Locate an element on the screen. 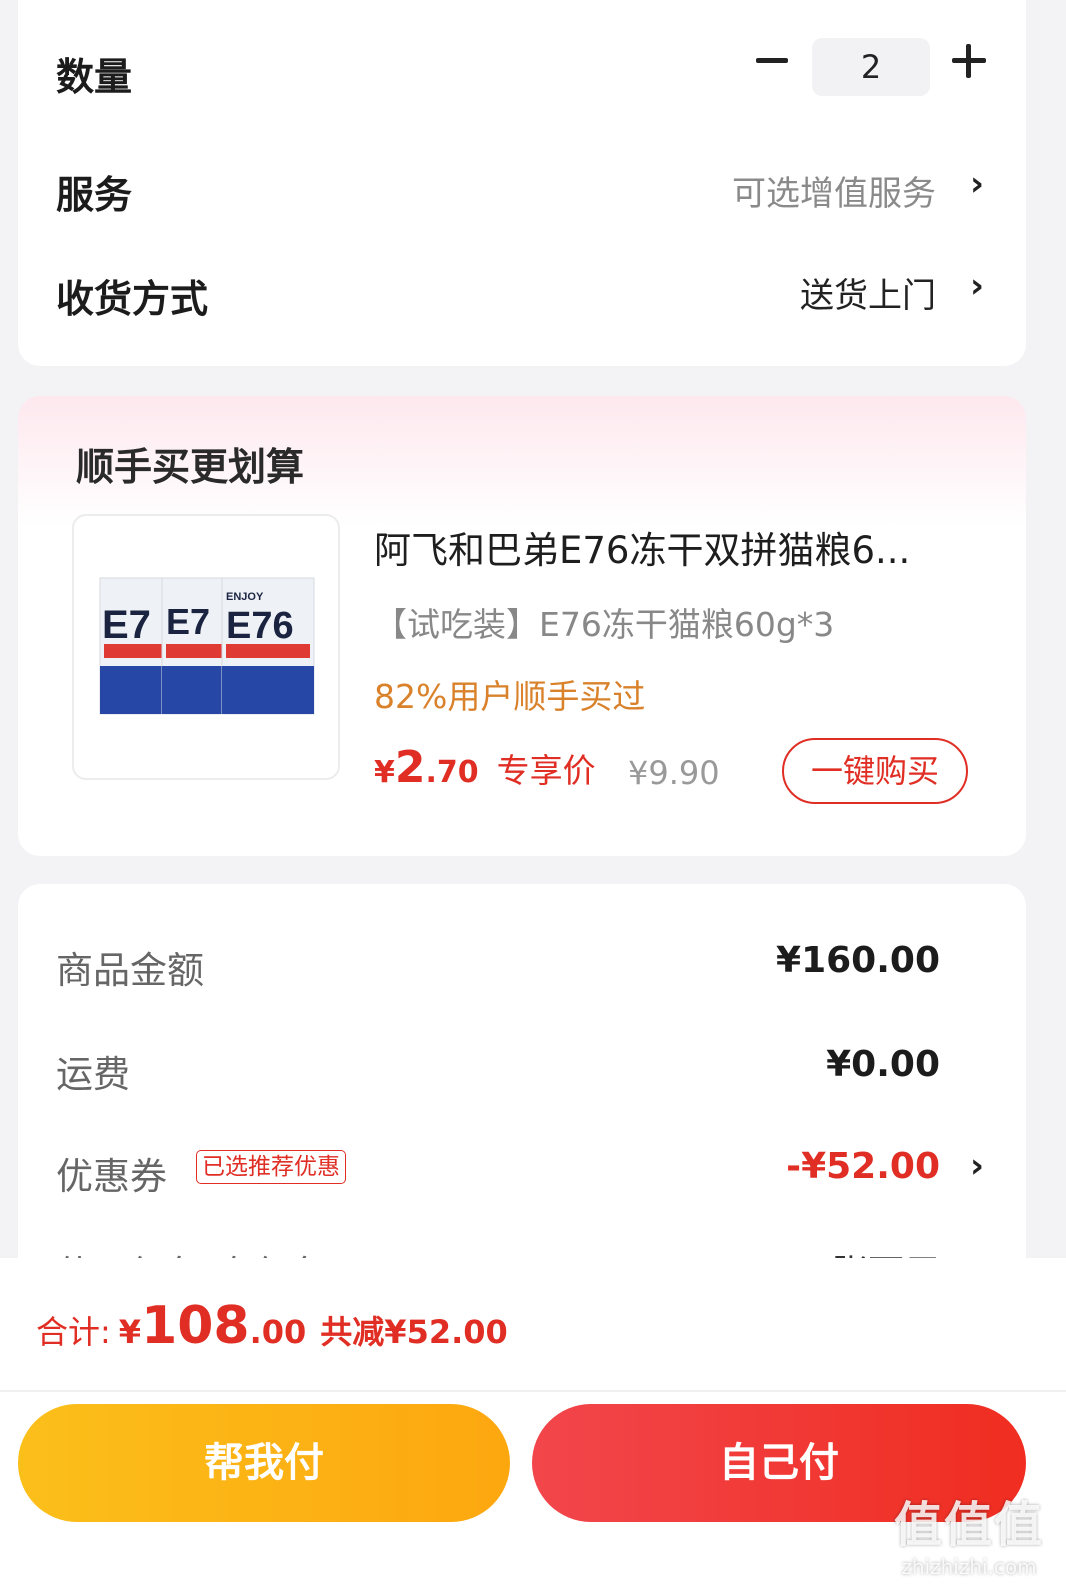 The width and height of the screenshot is (1066, 1587). watermark-url: zhizhizhi.com is located at coordinates (969, 1567).